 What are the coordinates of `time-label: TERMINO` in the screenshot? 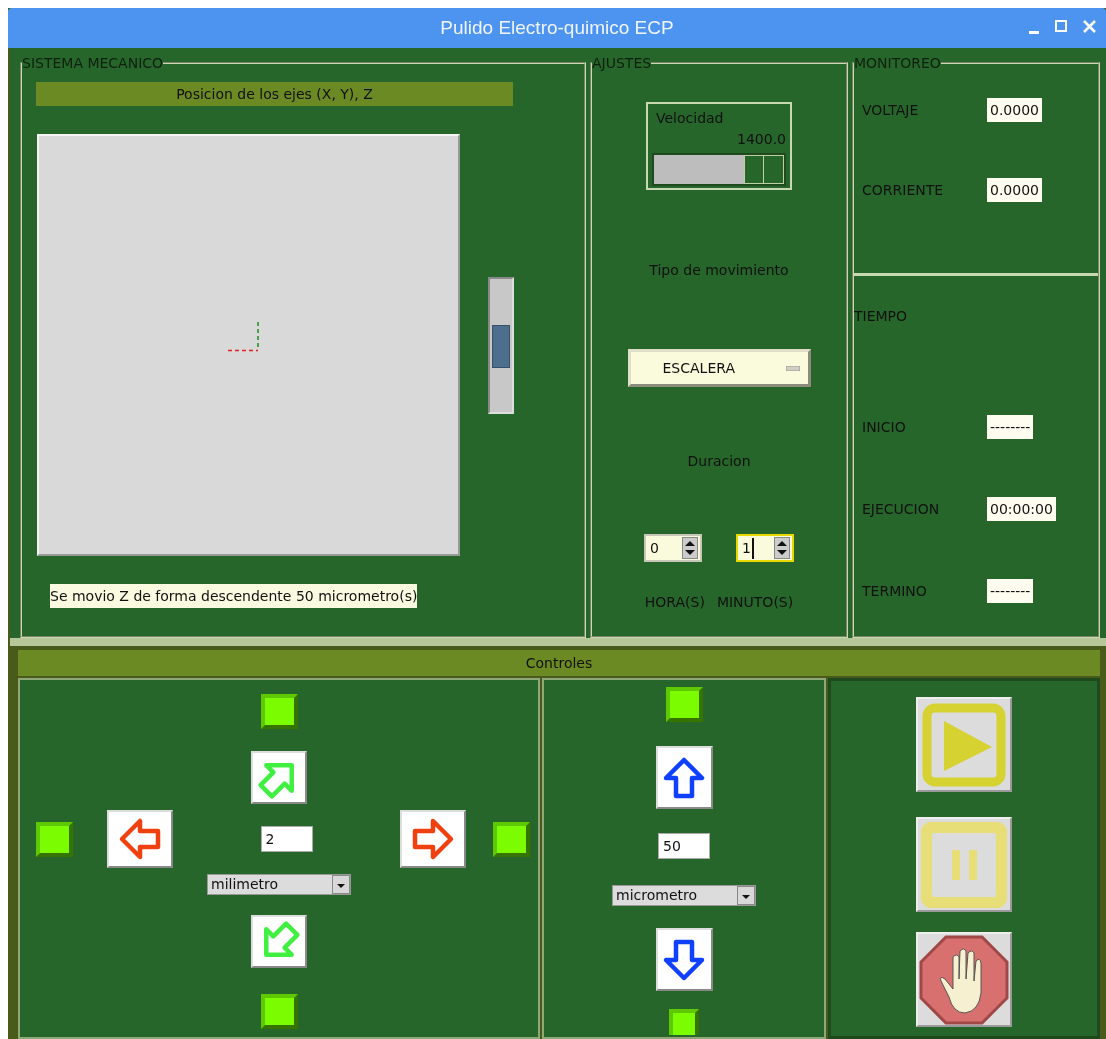 It's located at (895, 591).